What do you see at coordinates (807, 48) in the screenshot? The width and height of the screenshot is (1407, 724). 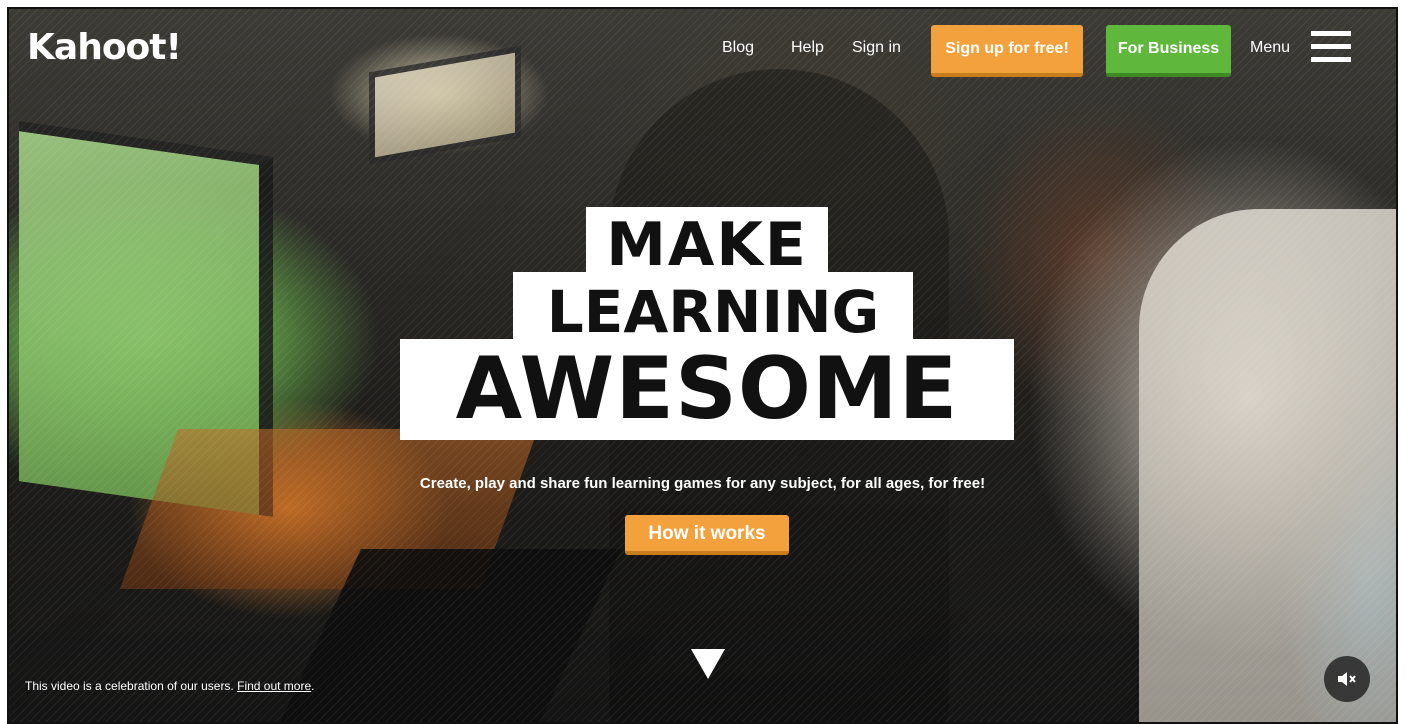 I see `nav-help-link: Help` at bounding box center [807, 48].